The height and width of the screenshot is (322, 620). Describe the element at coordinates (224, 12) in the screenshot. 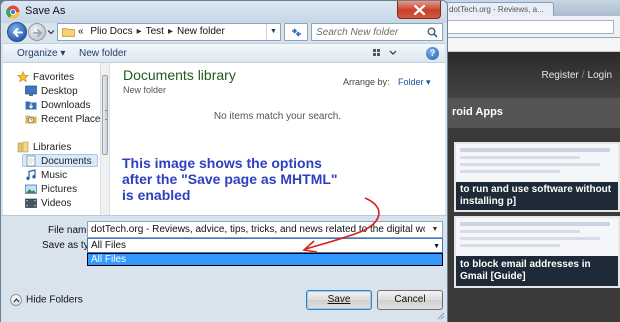

I see `title-bar: Save As` at that location.